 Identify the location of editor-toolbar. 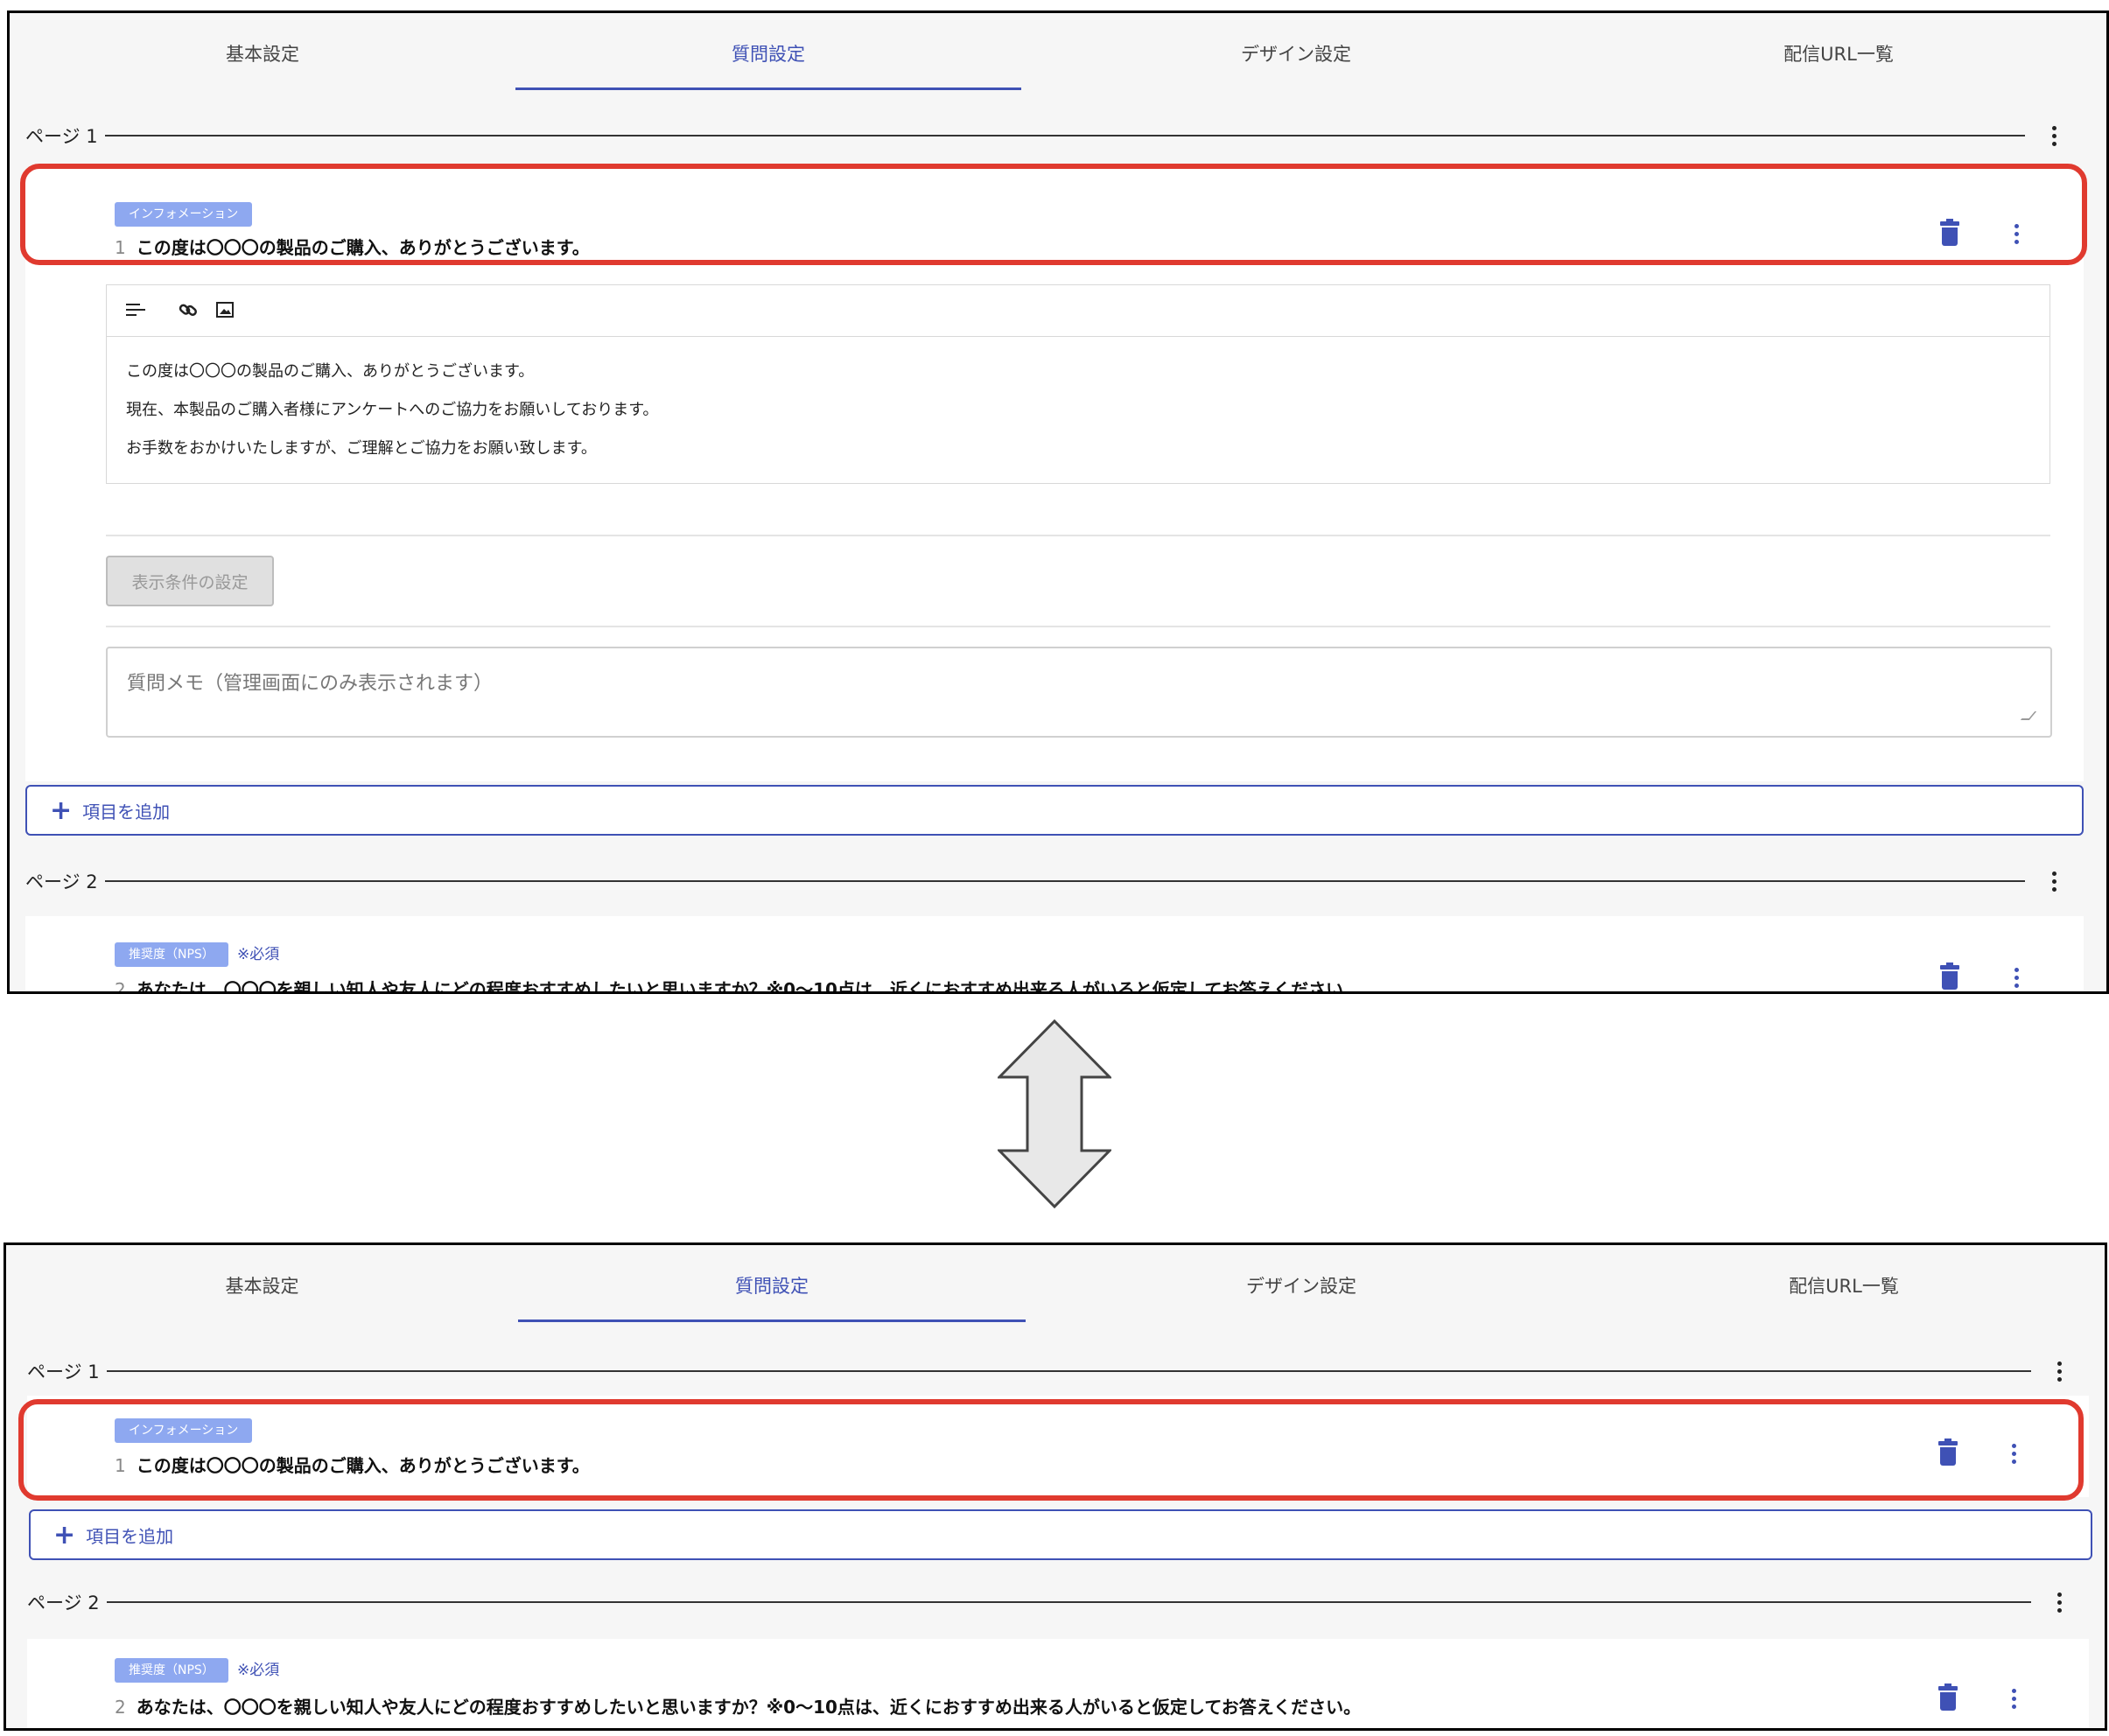
(1078, 311).